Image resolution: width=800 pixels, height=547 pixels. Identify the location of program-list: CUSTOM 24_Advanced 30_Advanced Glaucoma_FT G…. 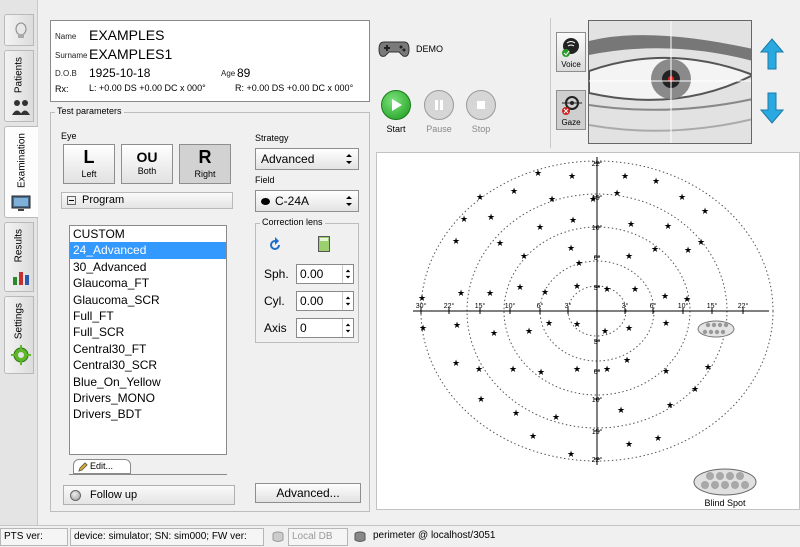
(148, 340).